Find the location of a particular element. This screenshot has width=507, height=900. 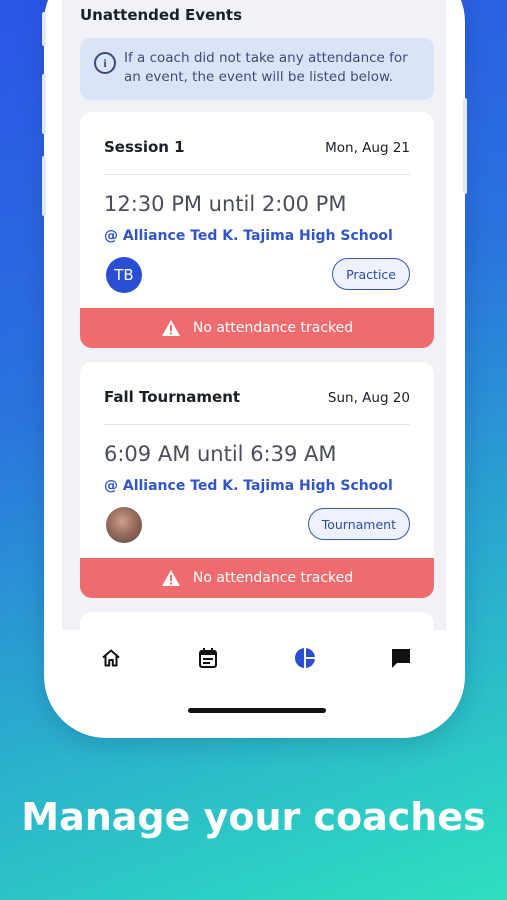

phone-side-button is located at coordinates (44, 29).